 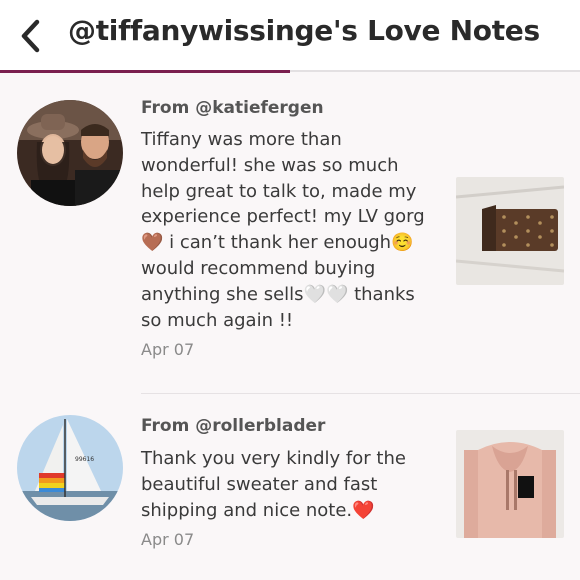 I want to click on message-line: would recommend buying, so click(x=258, y=268).